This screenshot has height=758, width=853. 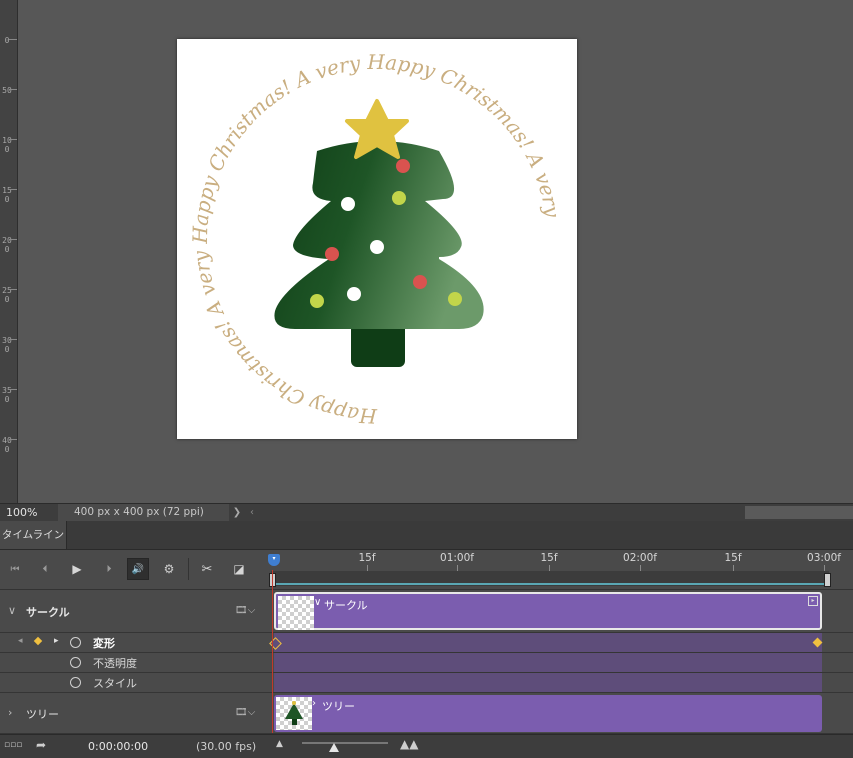 What do you see at coordinates (104, 643) in the screenshot?
I see `property-name: 変形` at bounding box center [104, 643].